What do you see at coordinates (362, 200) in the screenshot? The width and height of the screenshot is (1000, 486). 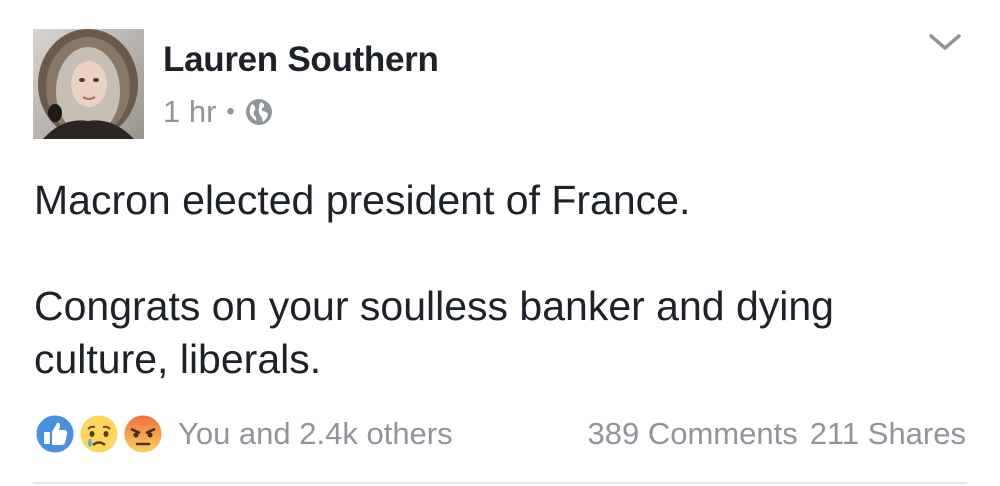 I see `post-paragraph: Macron elected president of France.` at bounding box center [362, 200].